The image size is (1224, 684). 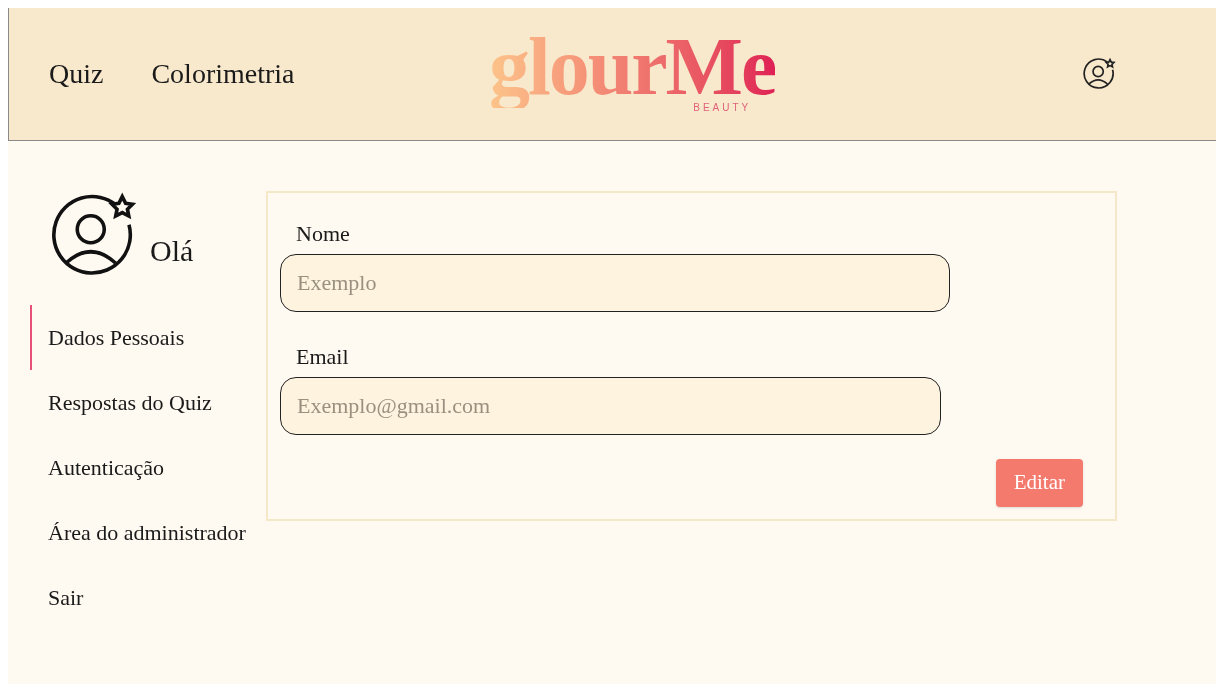 What do you see at coordinates (148, 402) in the screenshot?
I see `sidebar-item: Respostas do Quiz` at bounding box center [148, 402].